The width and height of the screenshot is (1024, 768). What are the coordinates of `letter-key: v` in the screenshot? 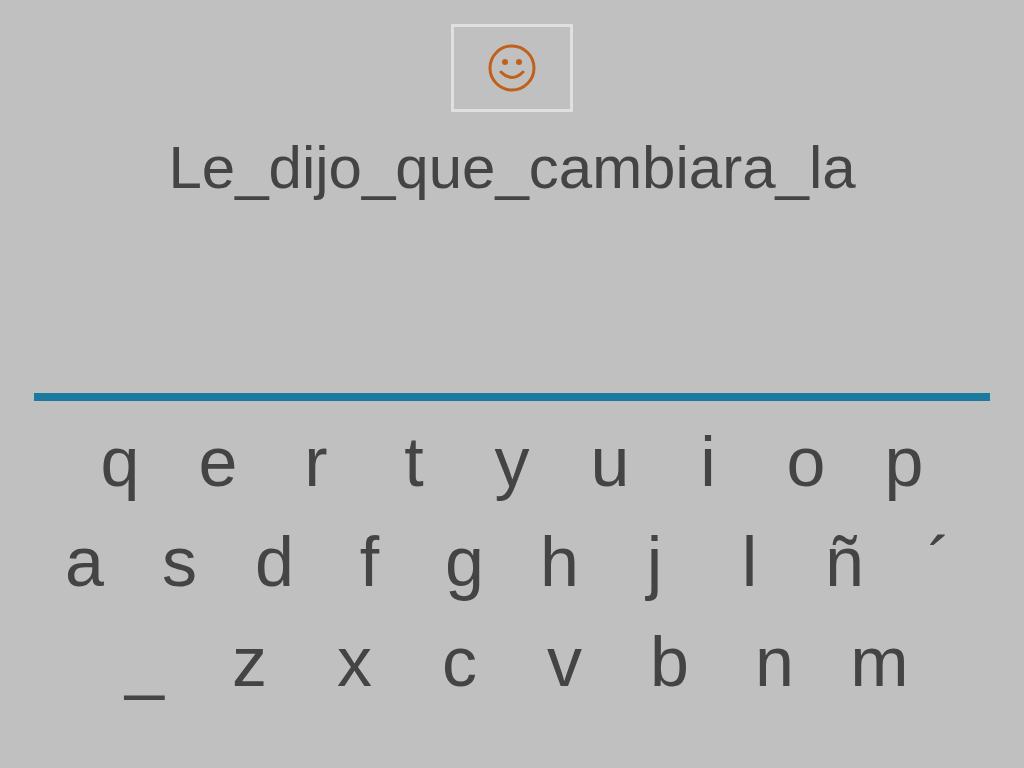 It's located at (564, 662).